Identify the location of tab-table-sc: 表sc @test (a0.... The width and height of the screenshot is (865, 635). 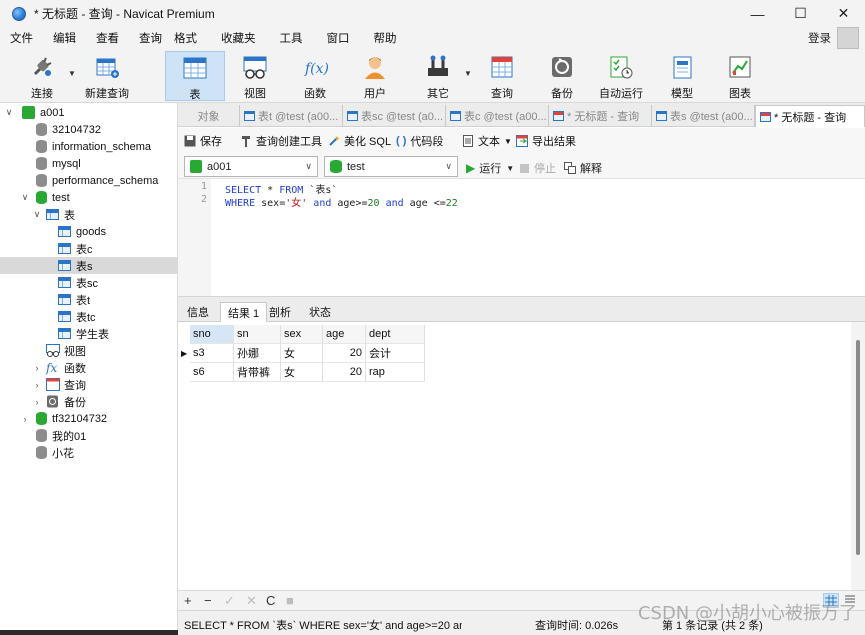
(394, 116).